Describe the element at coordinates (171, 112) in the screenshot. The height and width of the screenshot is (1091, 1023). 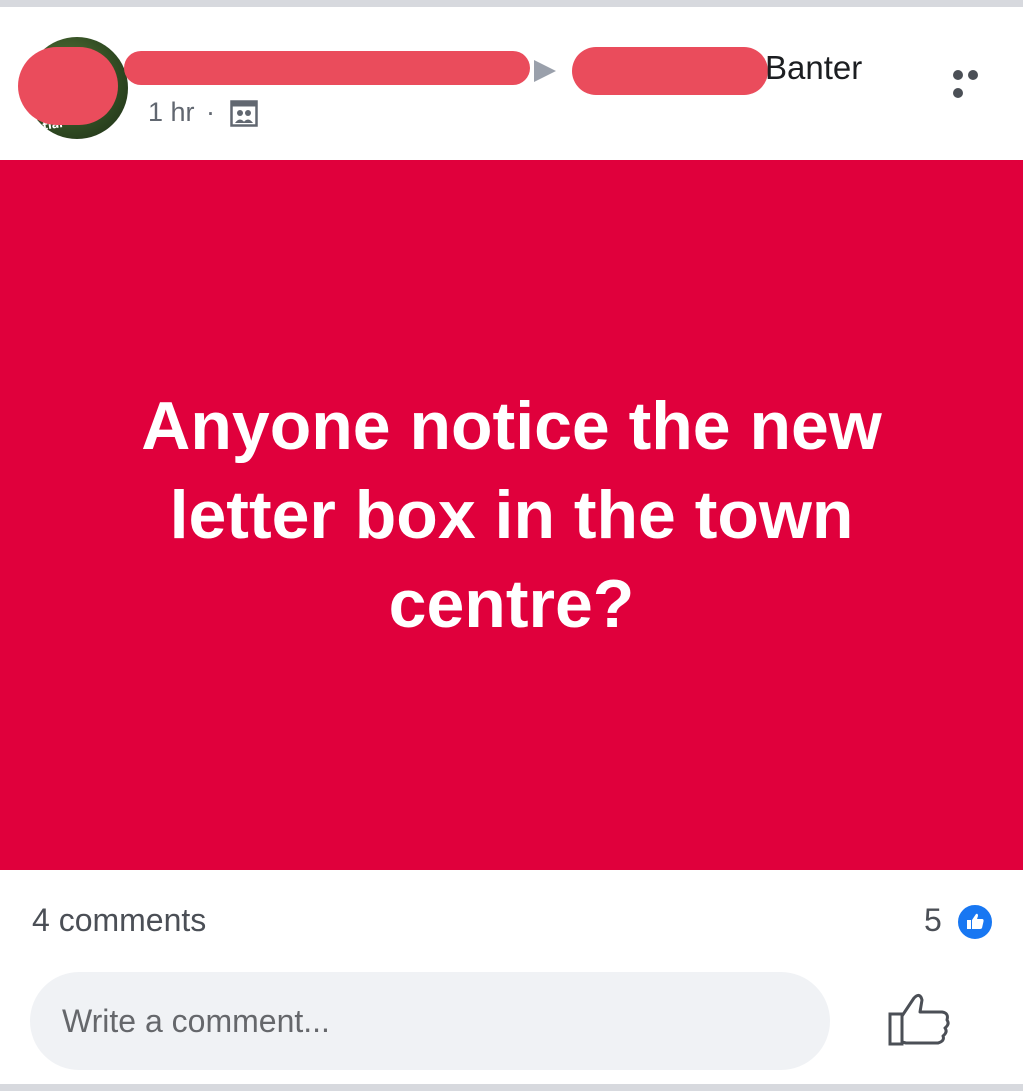
I see `post-timestamp: 1 hr` at that location.